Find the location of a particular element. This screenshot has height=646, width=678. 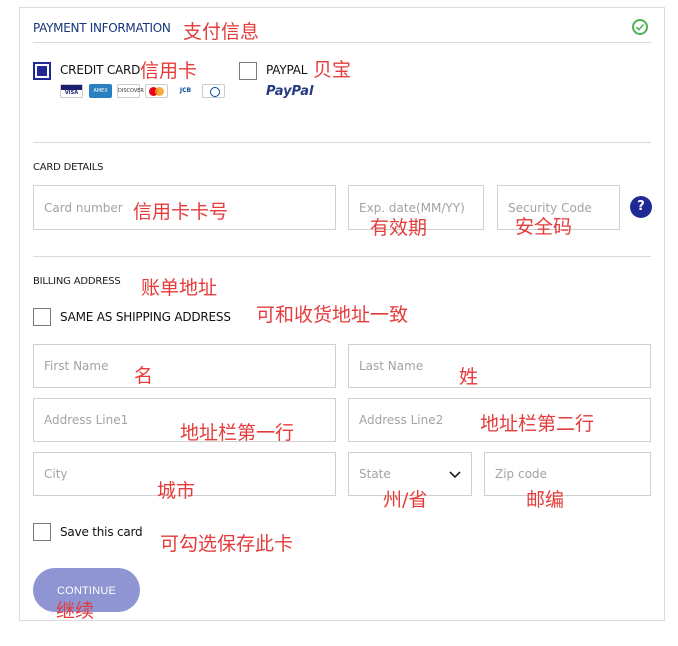

save-card-label: Save this card is located at coordinates (101, 532).